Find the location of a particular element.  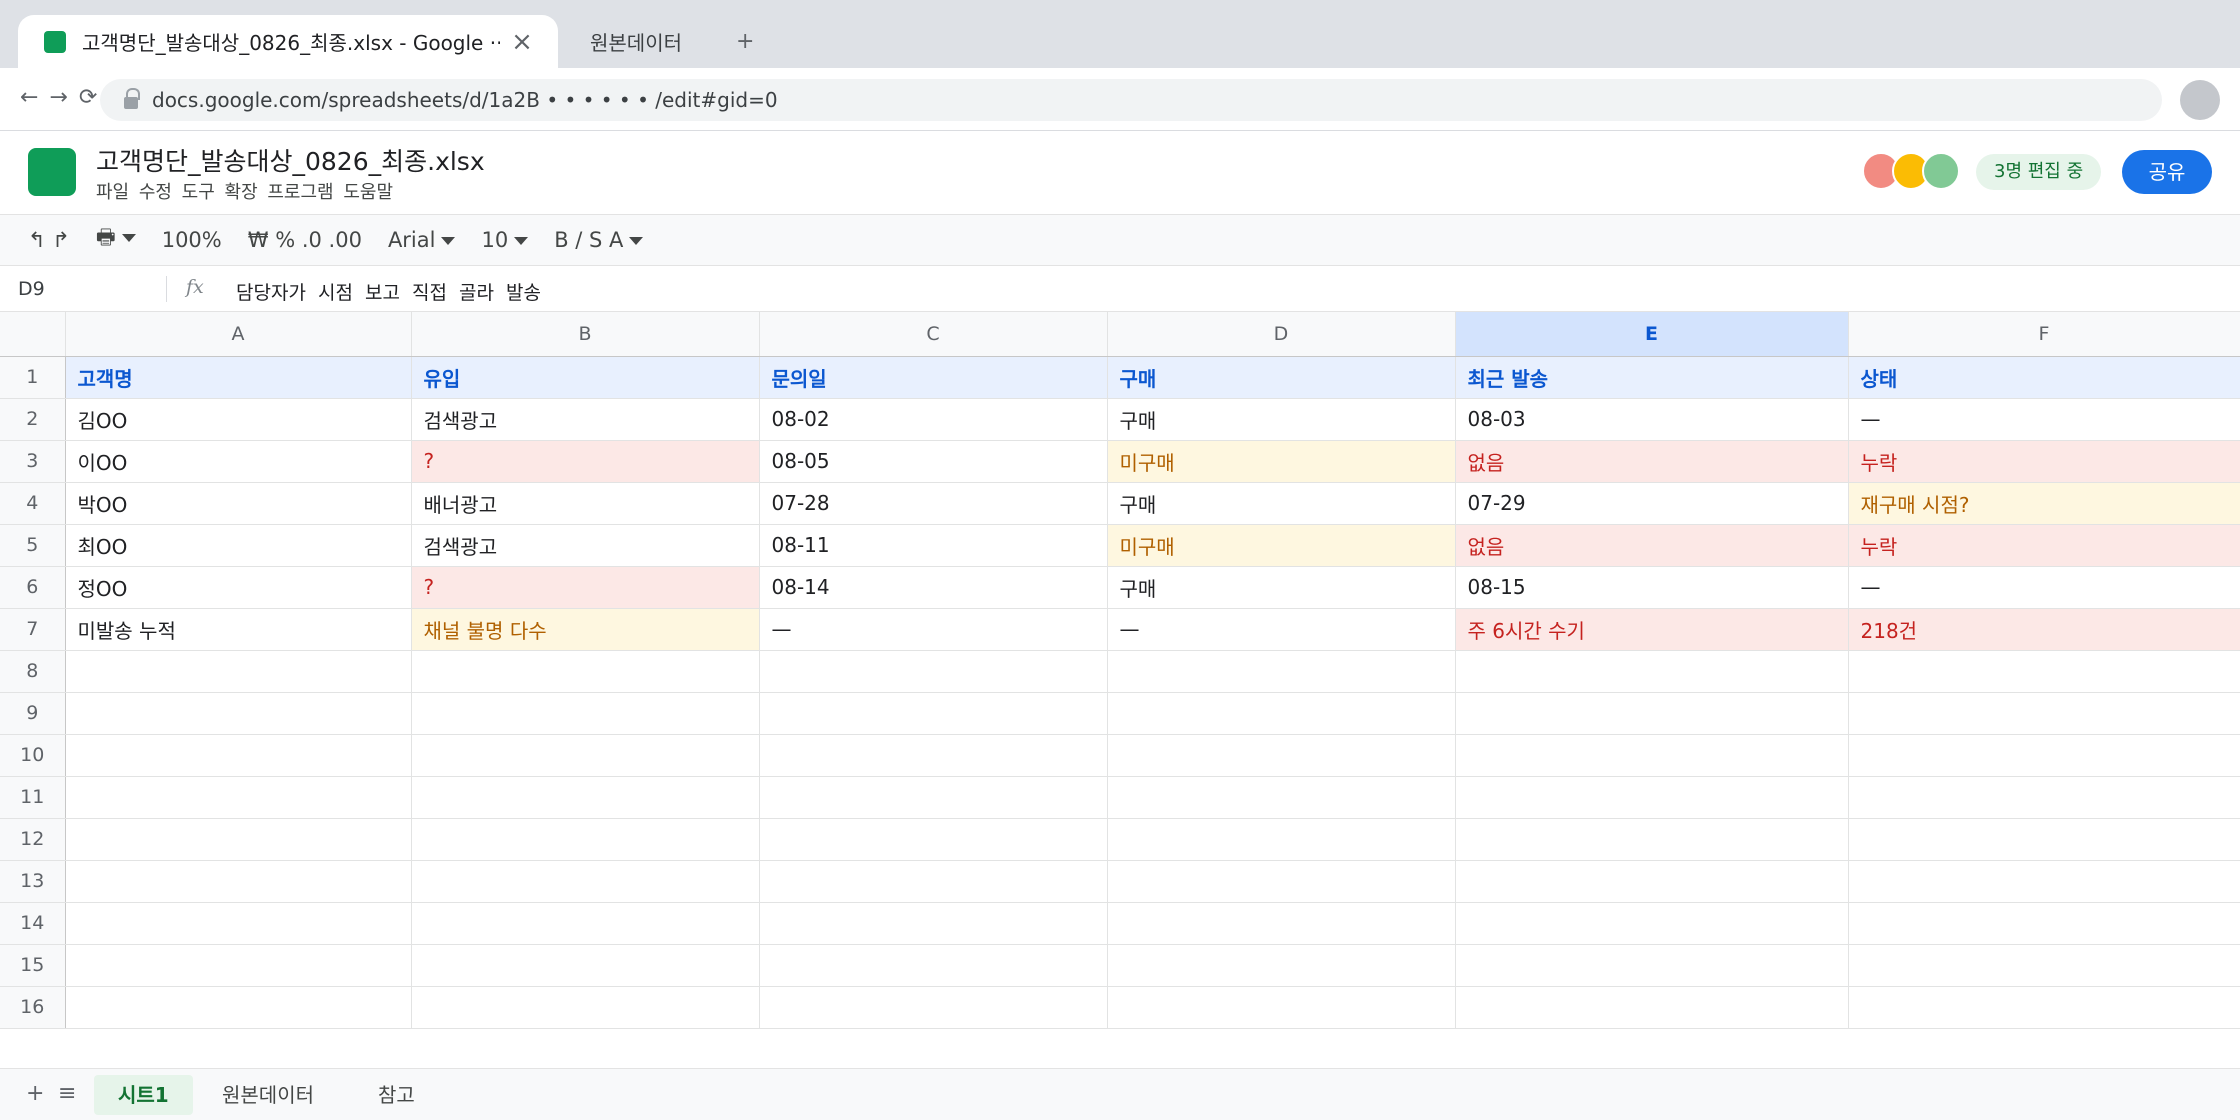

column-header-e: E is located at coordinates (1652, 334).